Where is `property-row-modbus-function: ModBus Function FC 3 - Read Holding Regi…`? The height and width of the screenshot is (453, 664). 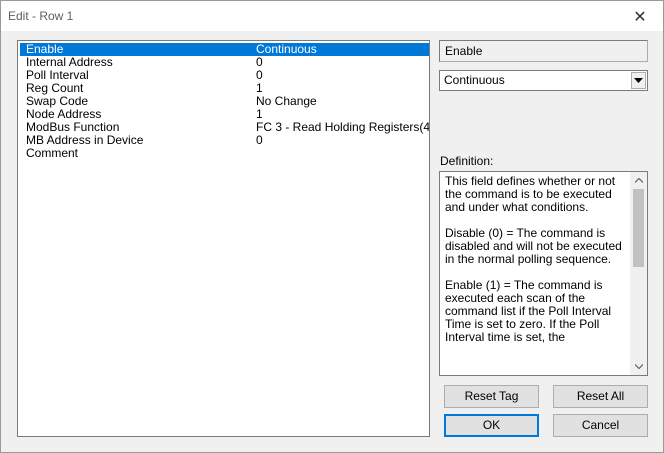 property-row-modbus-function: ModBus Function FC 3 - Read Holding Regi… is located at coordinates (225, 127).